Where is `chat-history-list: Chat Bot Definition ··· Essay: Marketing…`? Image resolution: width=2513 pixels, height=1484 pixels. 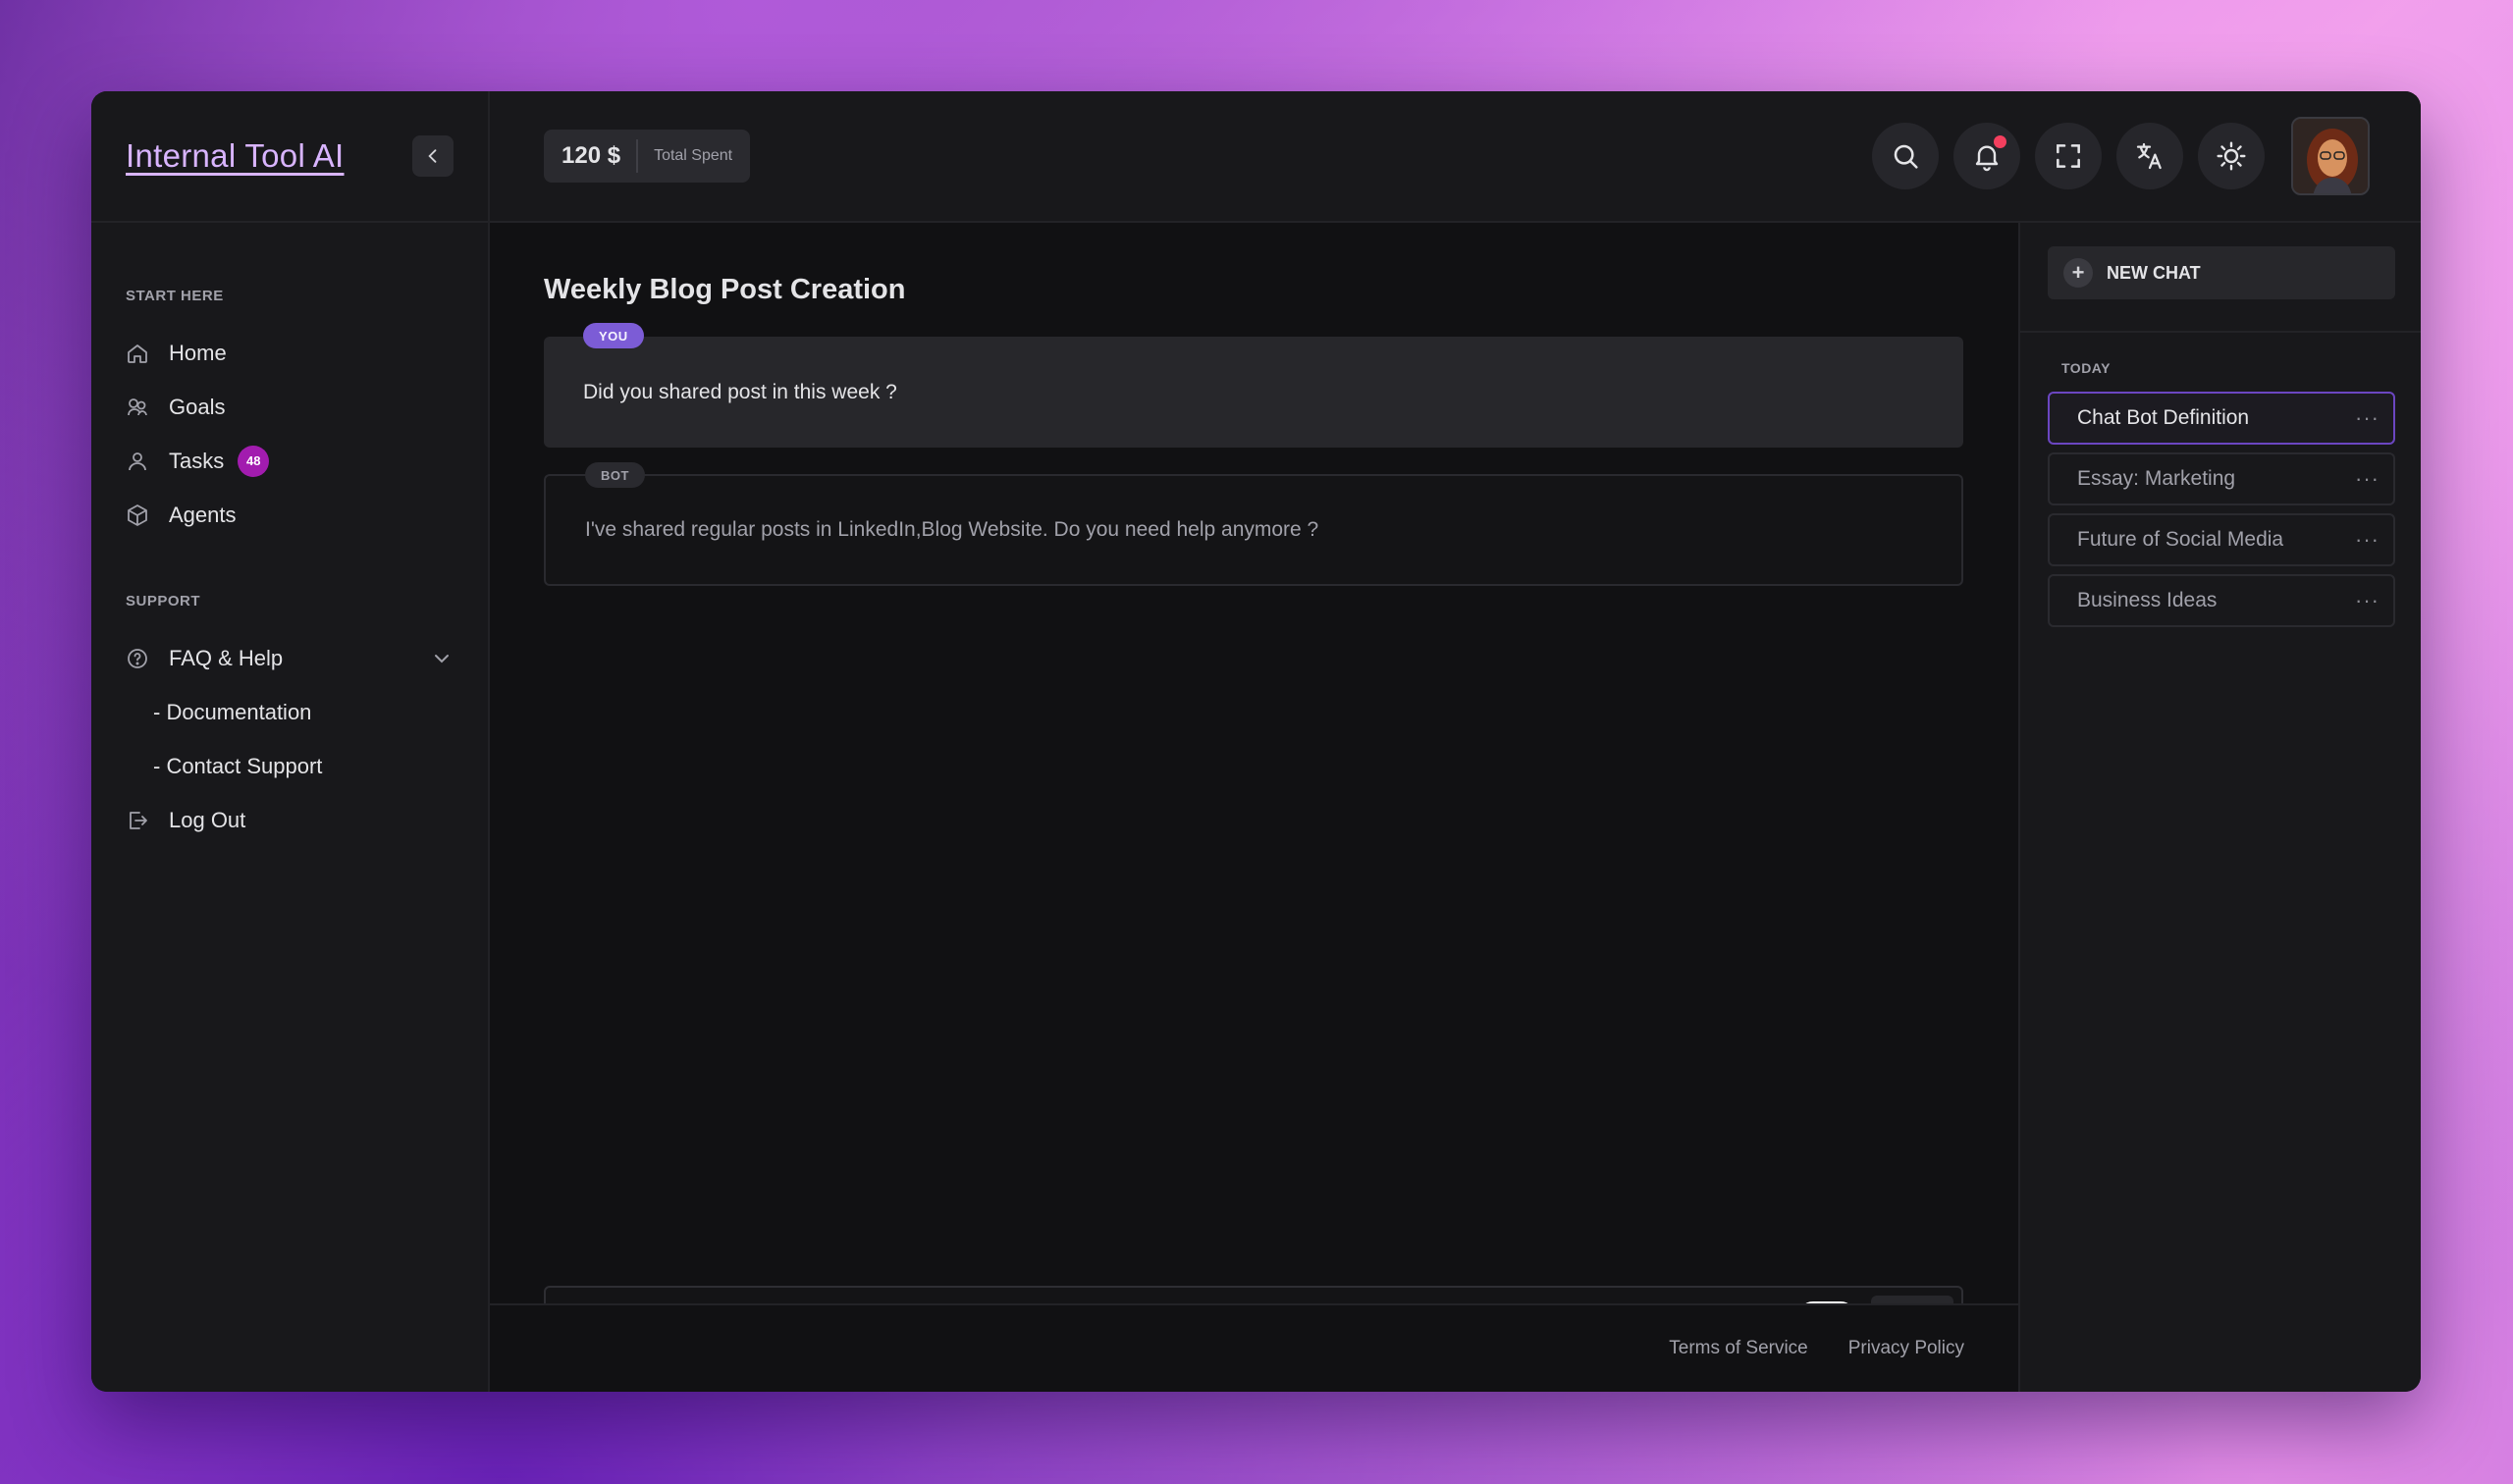 chat-history-list: Chat Bot Definition ··· Essay: Marketing… is located at coordinates (2220, 501).